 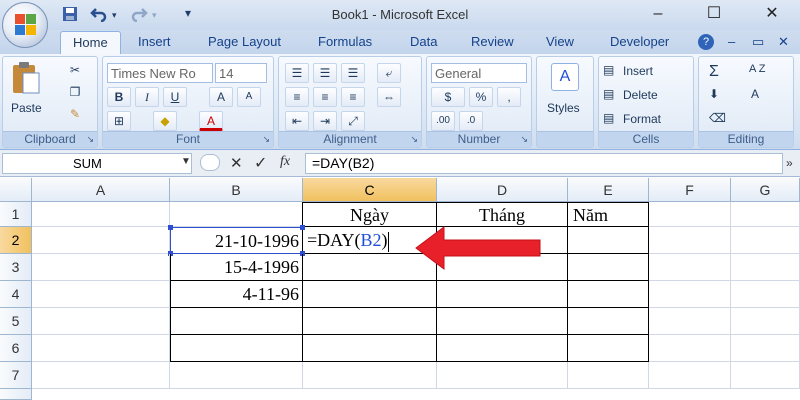 I want to click on increase-decimal-button: .00, so click(x=443, y=121).